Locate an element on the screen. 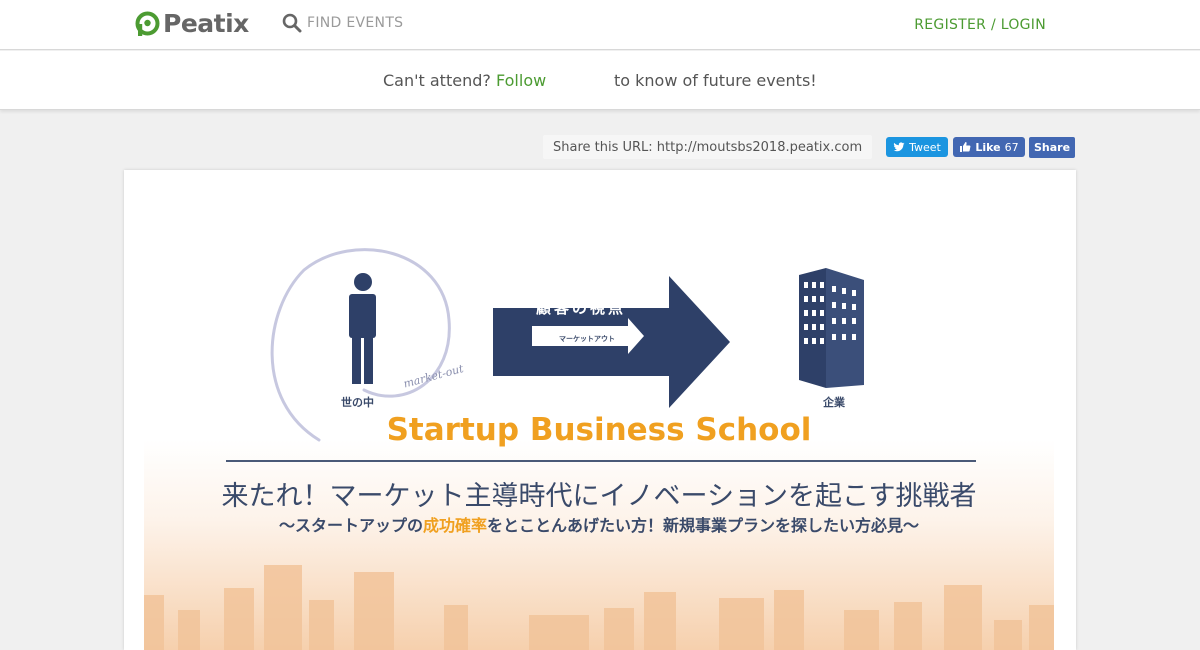  facebook-share-button: Share is located at coordinates (1052, 147).